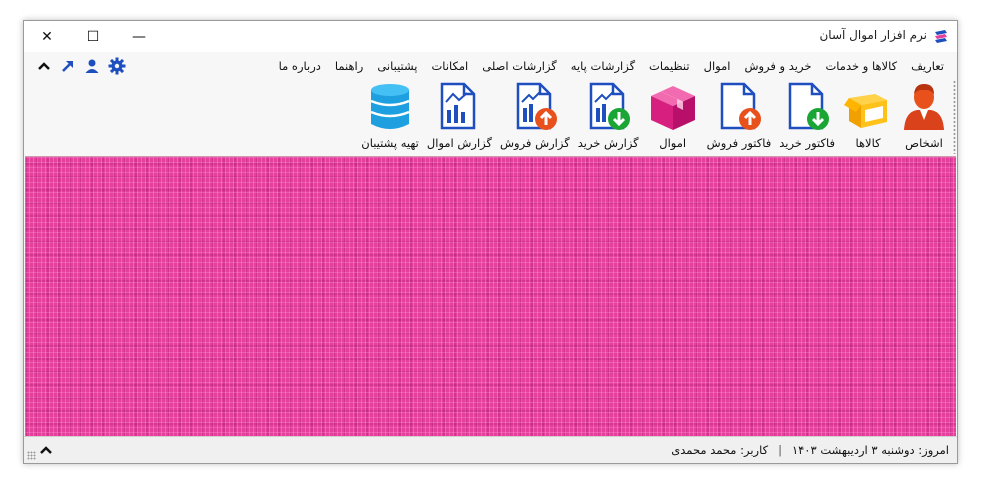  Describe the element at coordinates (490, 36) in the screenshot. I see `title-bar: نرم افزار اموال آسان ✕ ☐ —` at that location.